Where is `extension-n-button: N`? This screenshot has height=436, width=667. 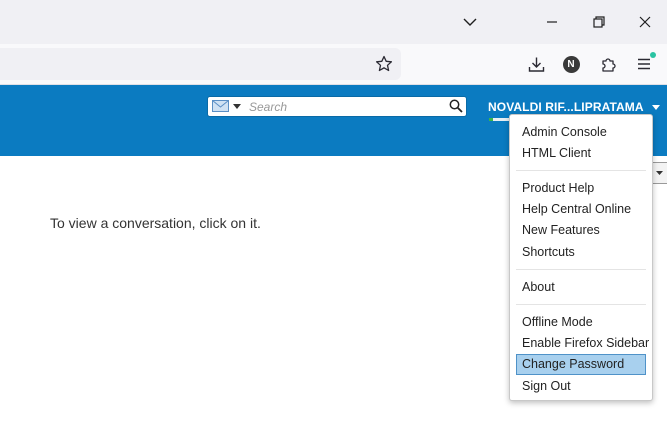
extension-n-button: N is located at coordinates (571, 64).